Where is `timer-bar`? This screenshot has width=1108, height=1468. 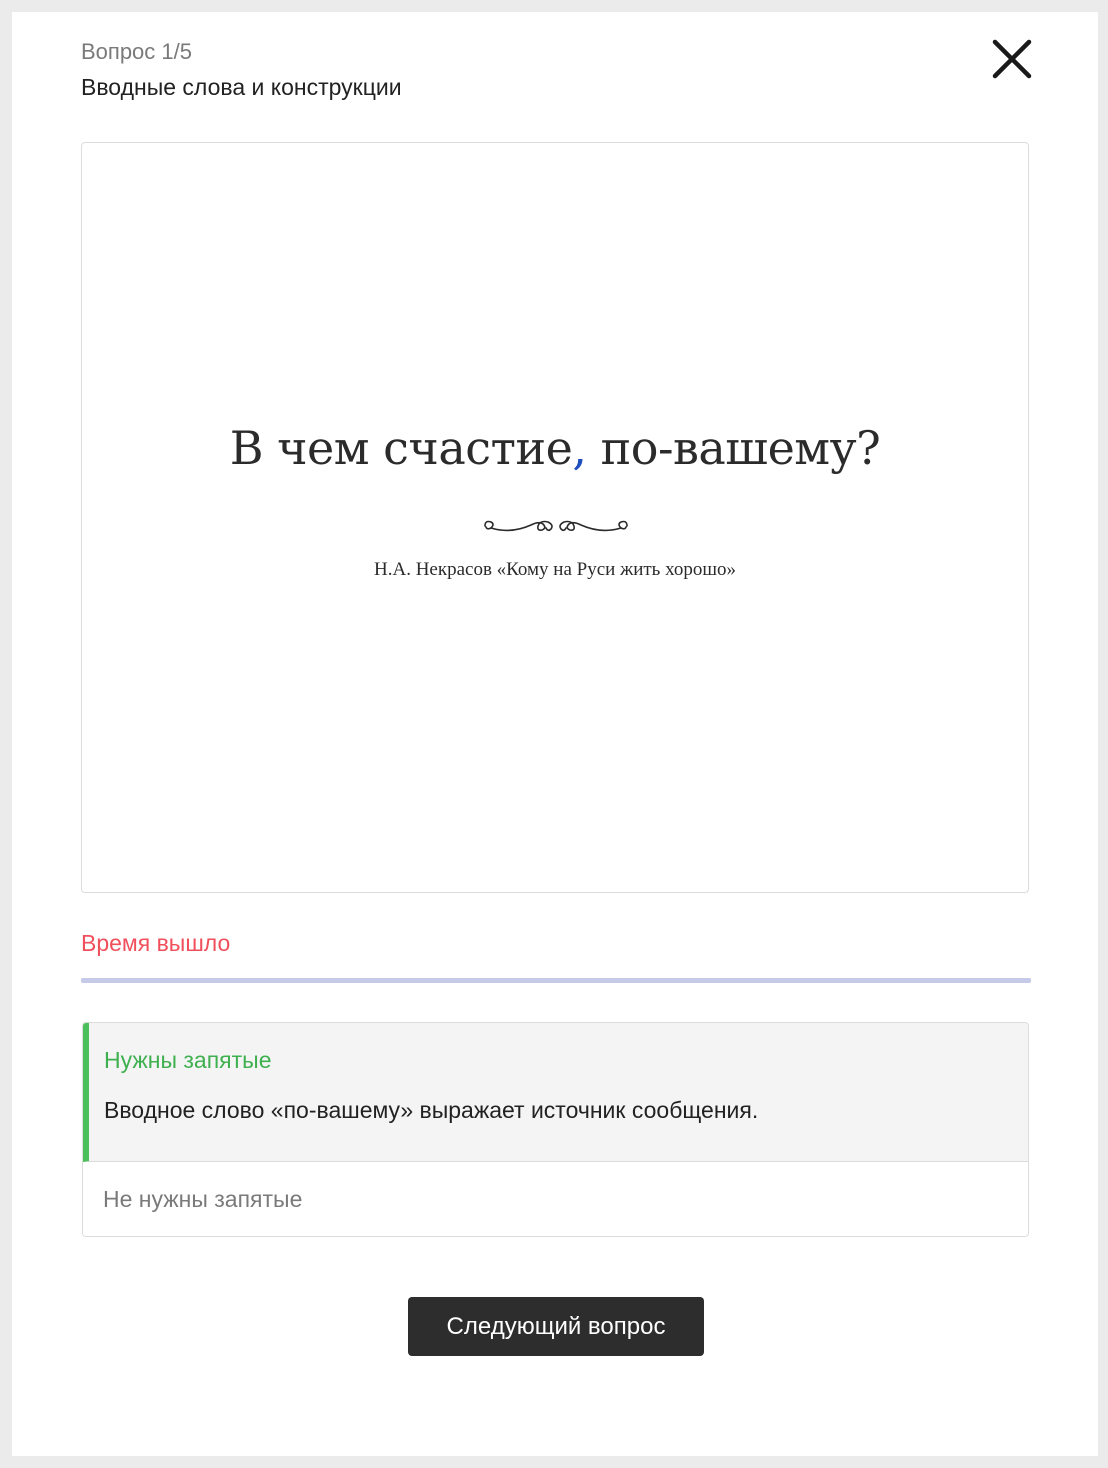
timer-bar is located at coordinates (556, 980).